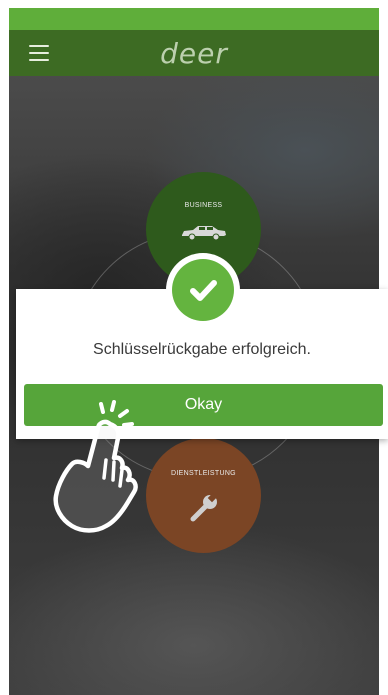 This screenshot has height=695, width=388. I want to click on dialog-message: Schlüsselrückgabe erfolgreich., so click(202, 349).